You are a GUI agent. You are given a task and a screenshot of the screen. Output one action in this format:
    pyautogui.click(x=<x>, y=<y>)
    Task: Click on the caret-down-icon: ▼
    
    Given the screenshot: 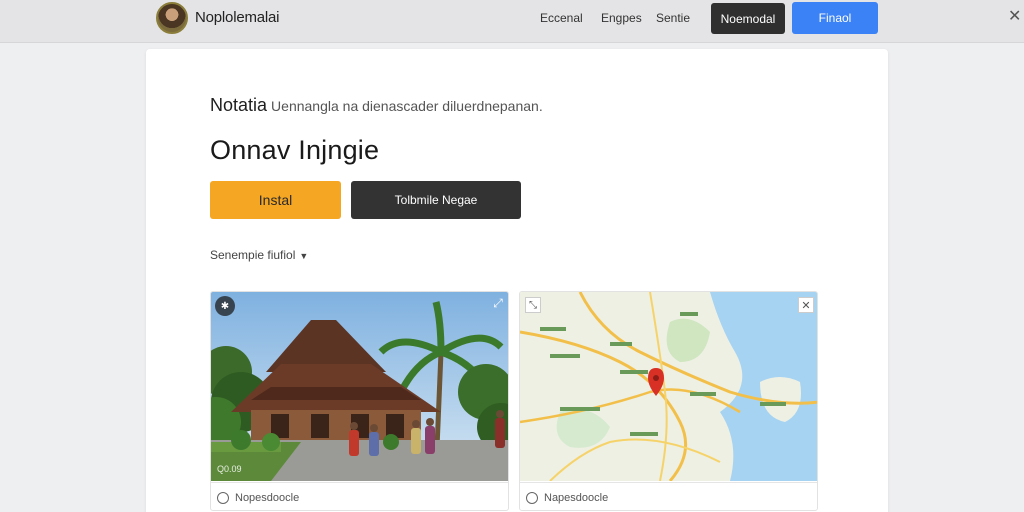 What is the action you would take?
    pyautogui.click(x=304, y=256)
    